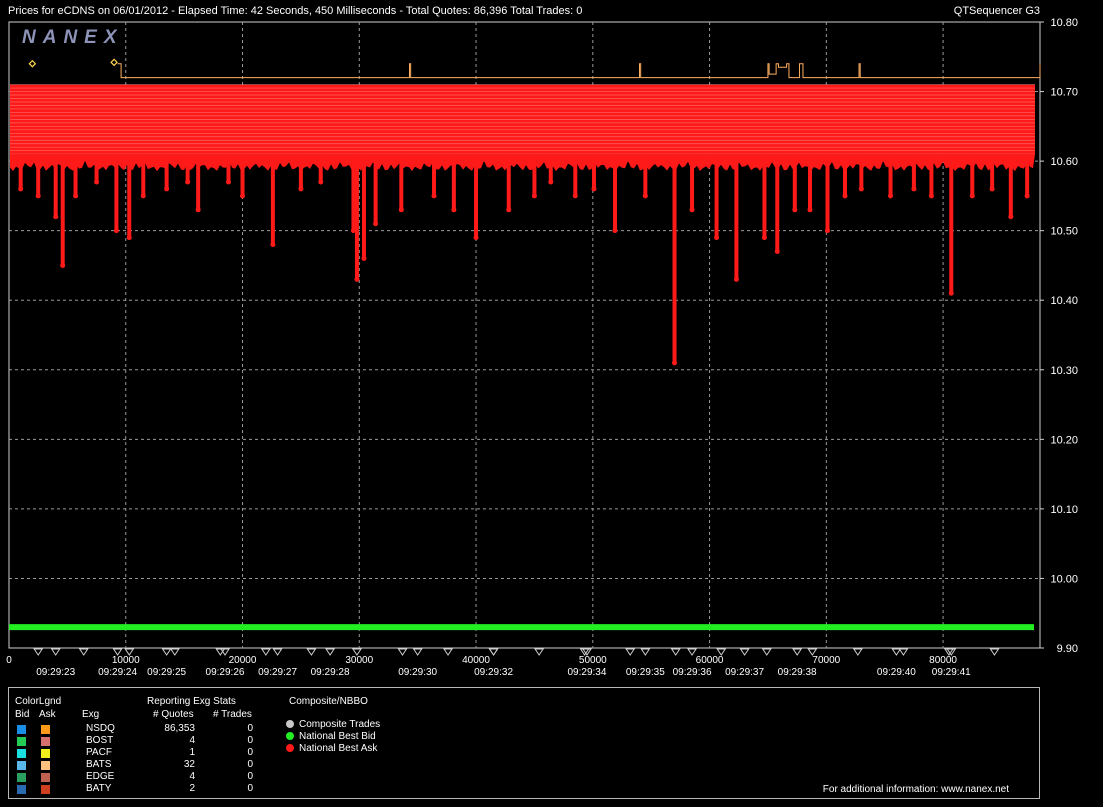 The width and height of the screenshot is (1103, 807). What do you see at coordinates (149, 765) in the screenshot?
I see `exchange-row: BATS 32 0` at bounding box center [149, 765].